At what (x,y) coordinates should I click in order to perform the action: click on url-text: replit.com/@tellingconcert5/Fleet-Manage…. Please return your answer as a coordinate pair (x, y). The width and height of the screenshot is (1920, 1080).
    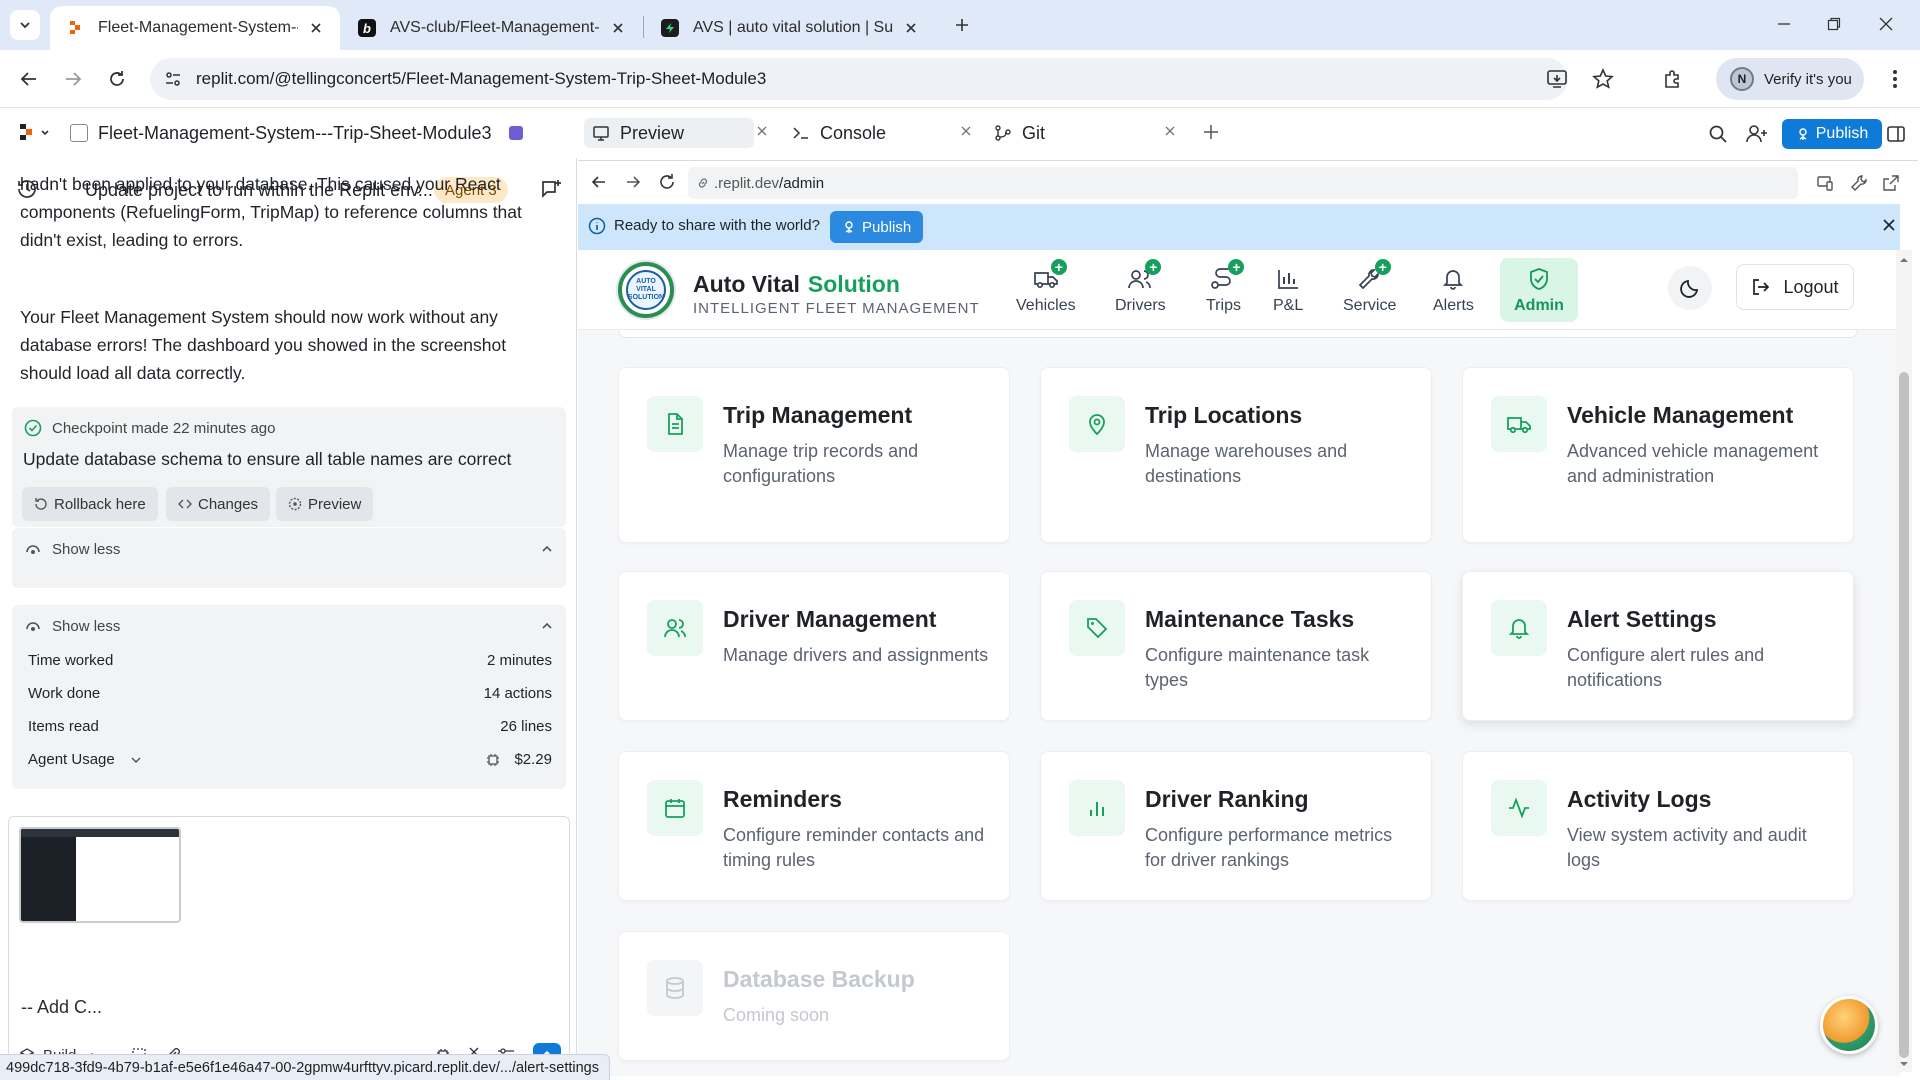
    Looking at the image, I should click on (481, 78).